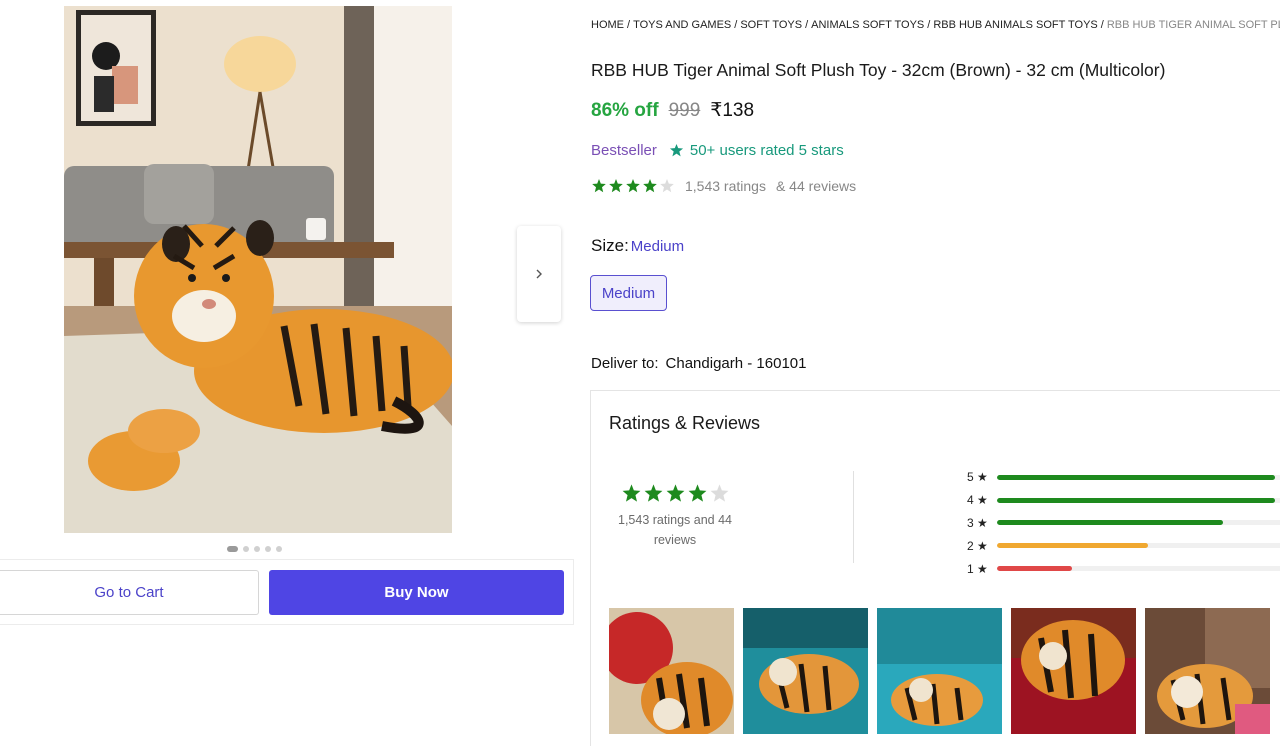 Image resolution: width=1280 pixels, height=746 pixels. I want to click on rating-distribution: 5 ★ 4 ★ 3 ★ 2 ★ 1 ★, so click(1123, 523).